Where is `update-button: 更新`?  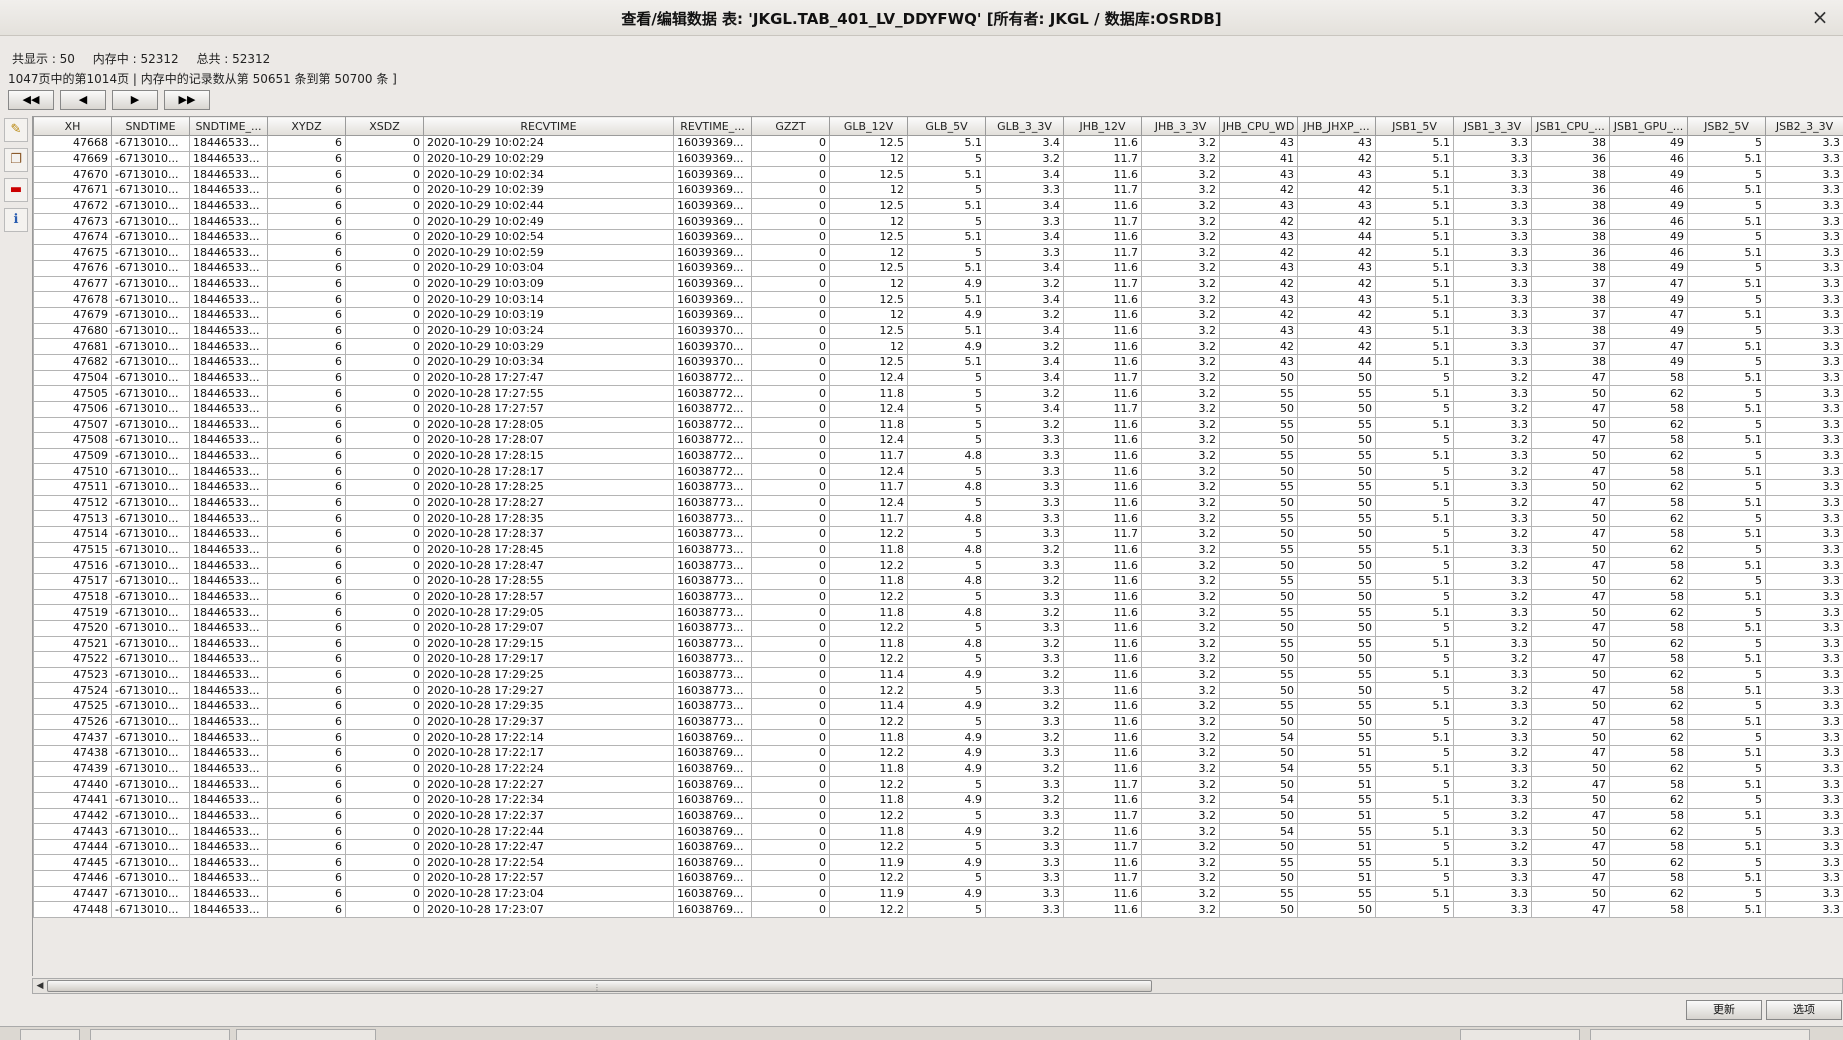 update-button: 更新 is located at coordinates (1724, 1010).